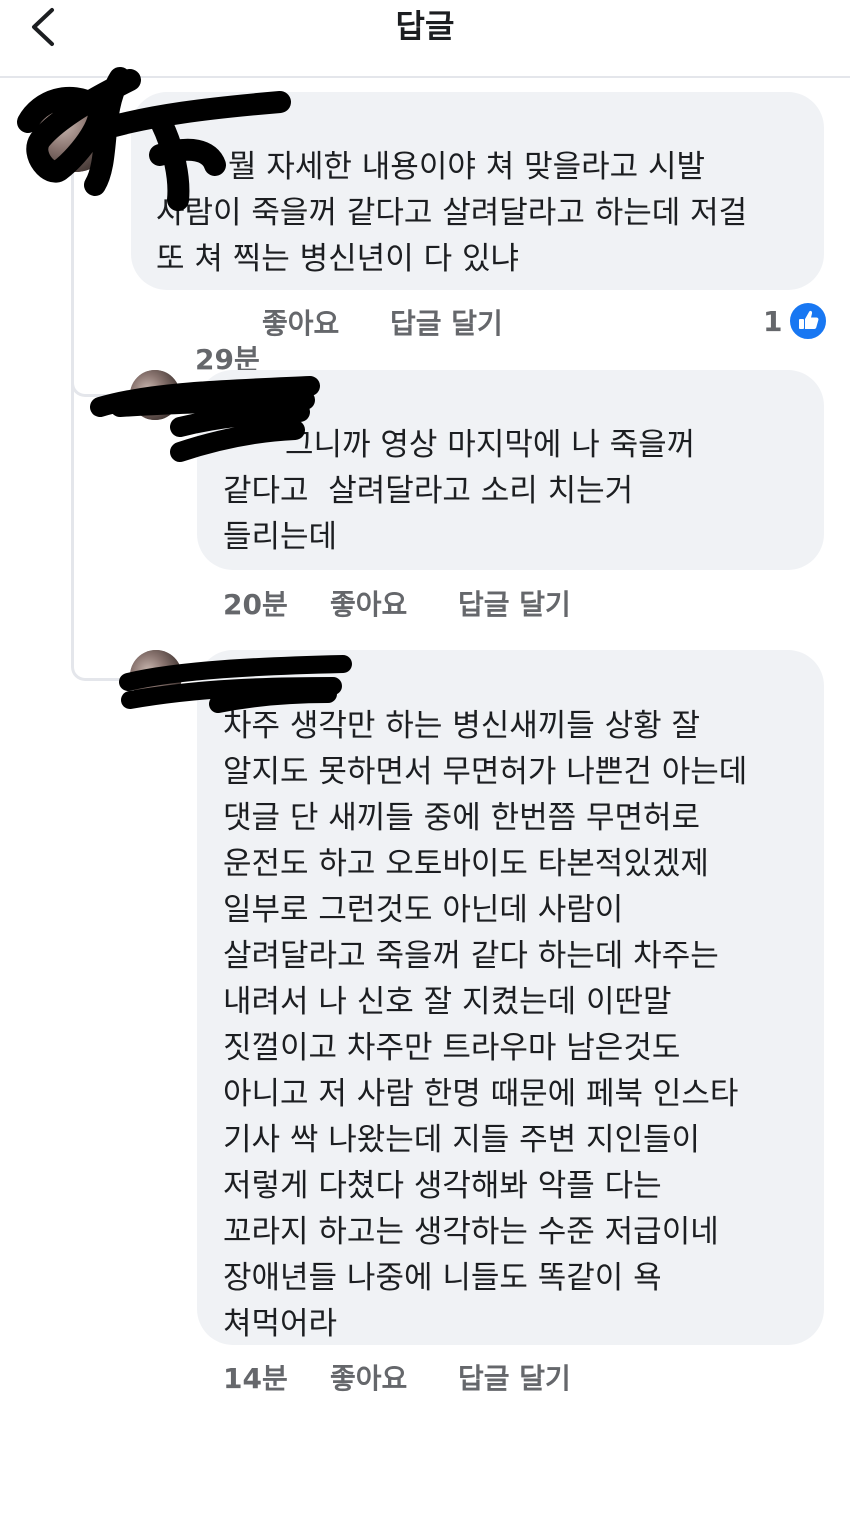  What do you see at coordinates (337, 259) in the screenshot?
I see `comment-text-line: 또 쳐 찍는 병신년이 다 있냐` at bounding box center [337, 259].